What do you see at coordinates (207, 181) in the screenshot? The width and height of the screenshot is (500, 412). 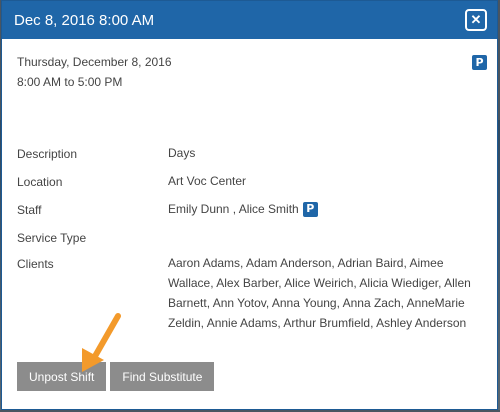 I see `location-value: Art Voc Center` at bounding box center [207, 181].